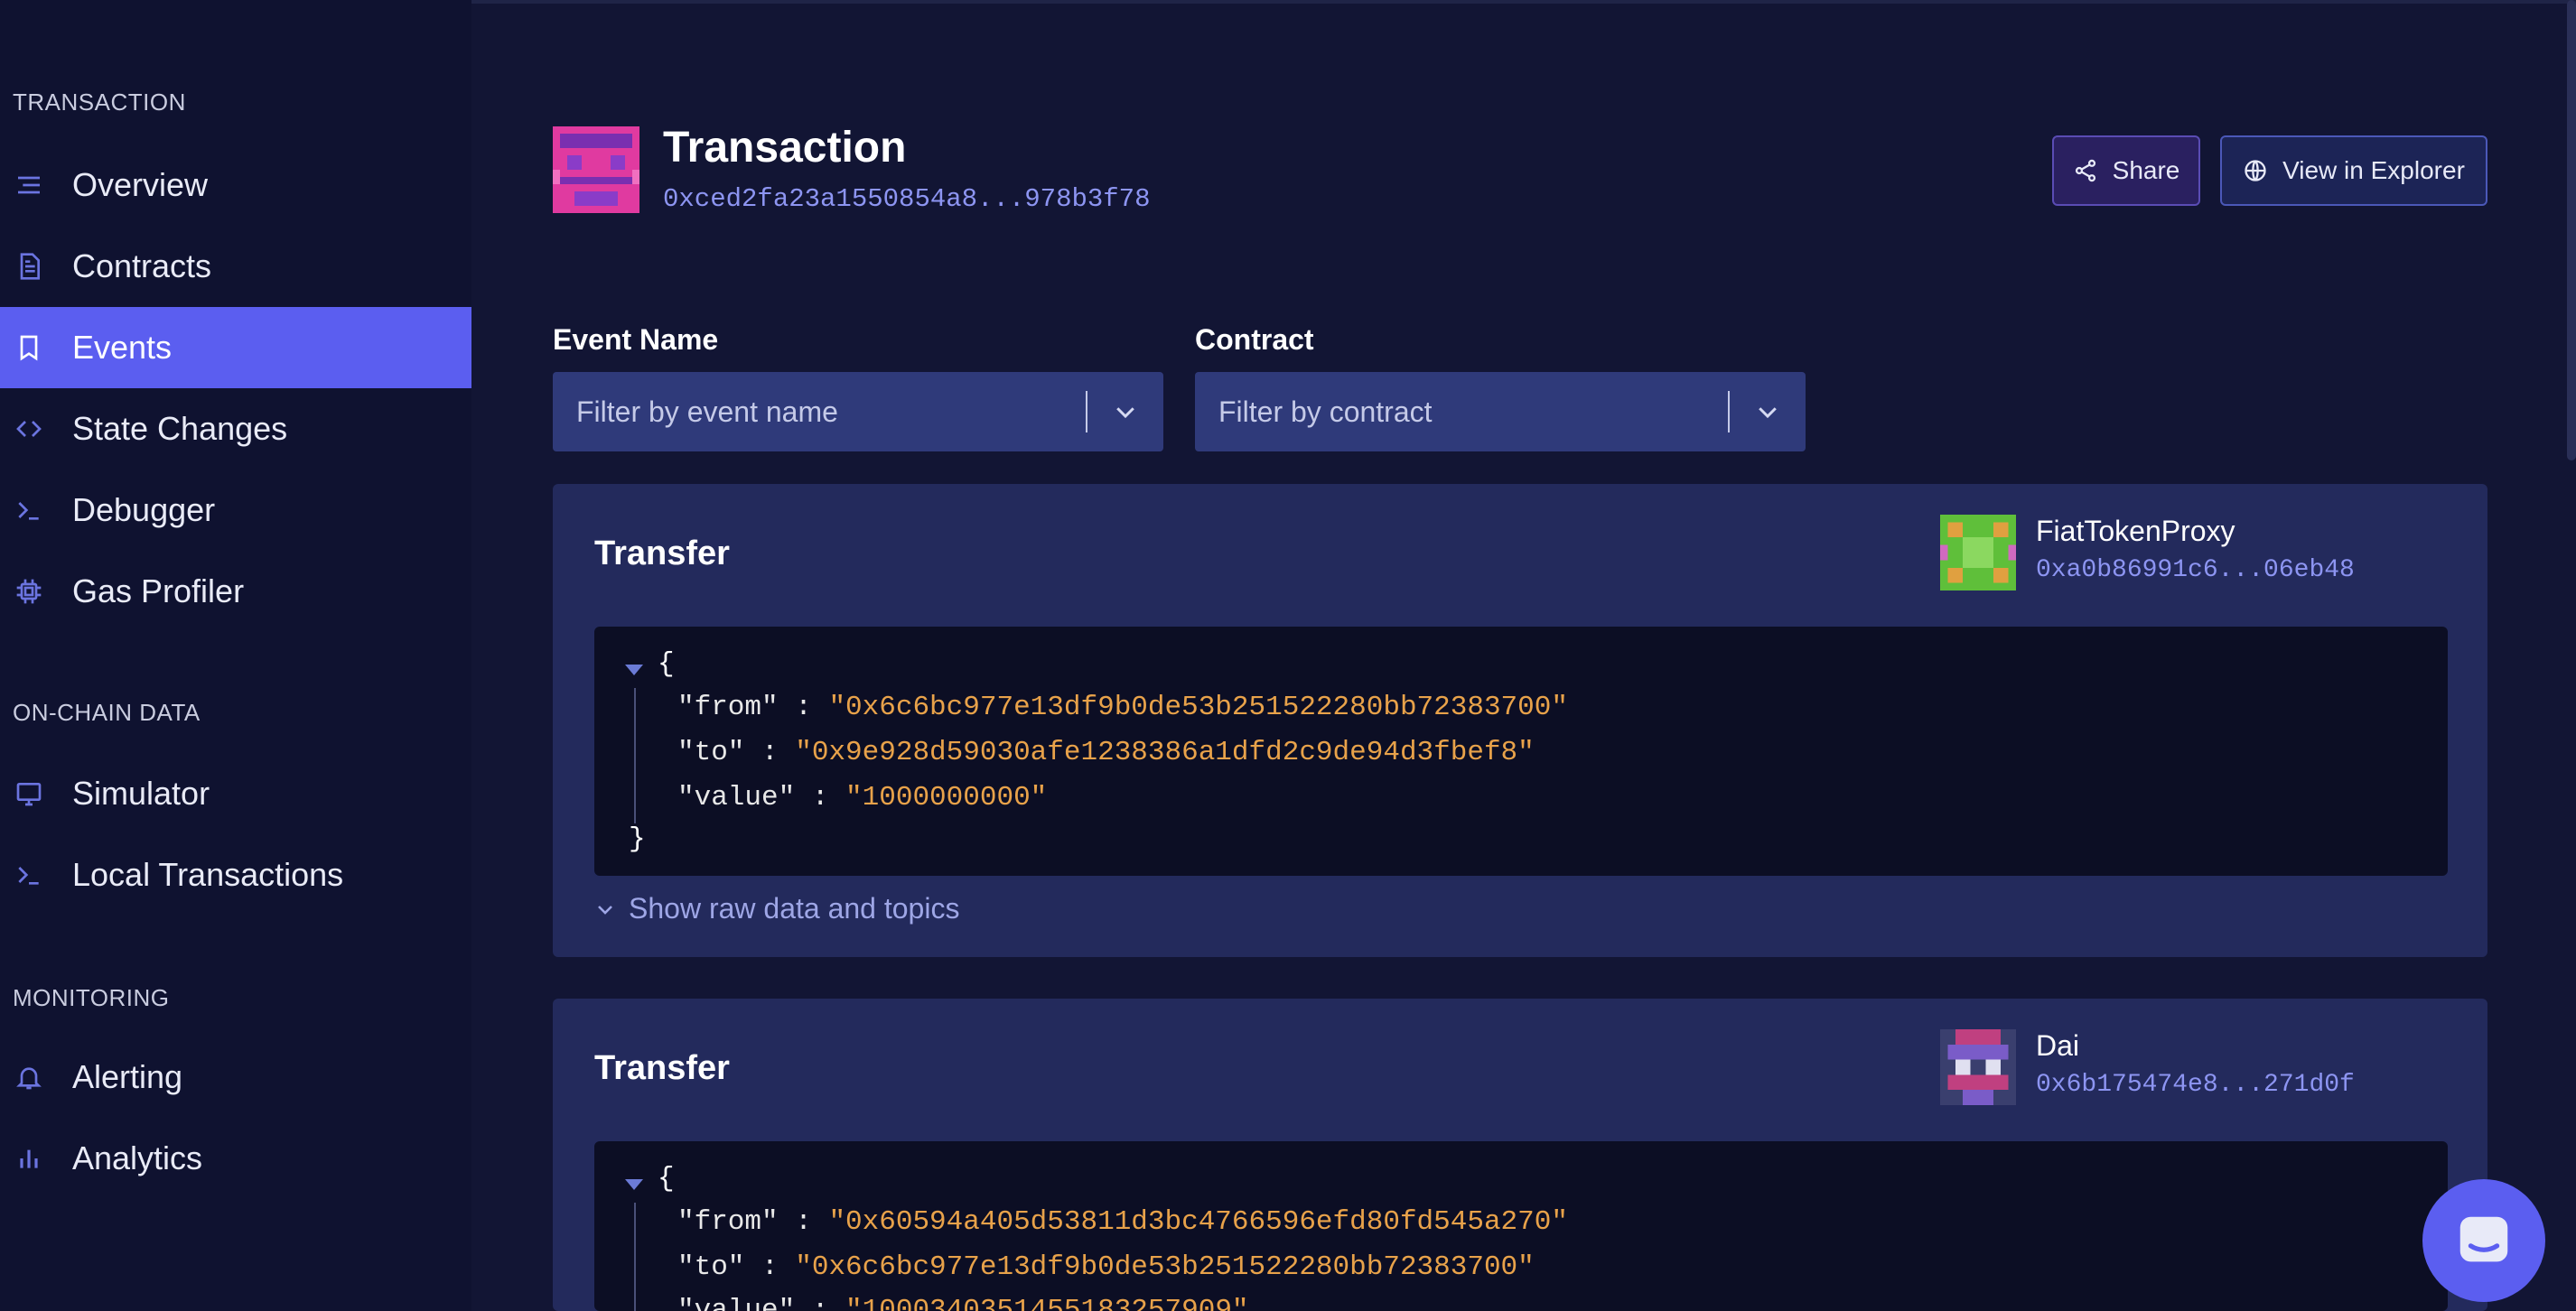 The height and width of the screenshot is (1311, 2576). I want to click on bell-icon, so click(29, 1077).